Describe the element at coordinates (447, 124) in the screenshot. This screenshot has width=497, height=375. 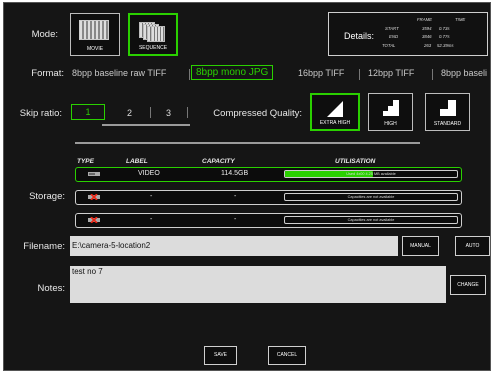
I see `quality-standard-label: STANDARD` at that location.